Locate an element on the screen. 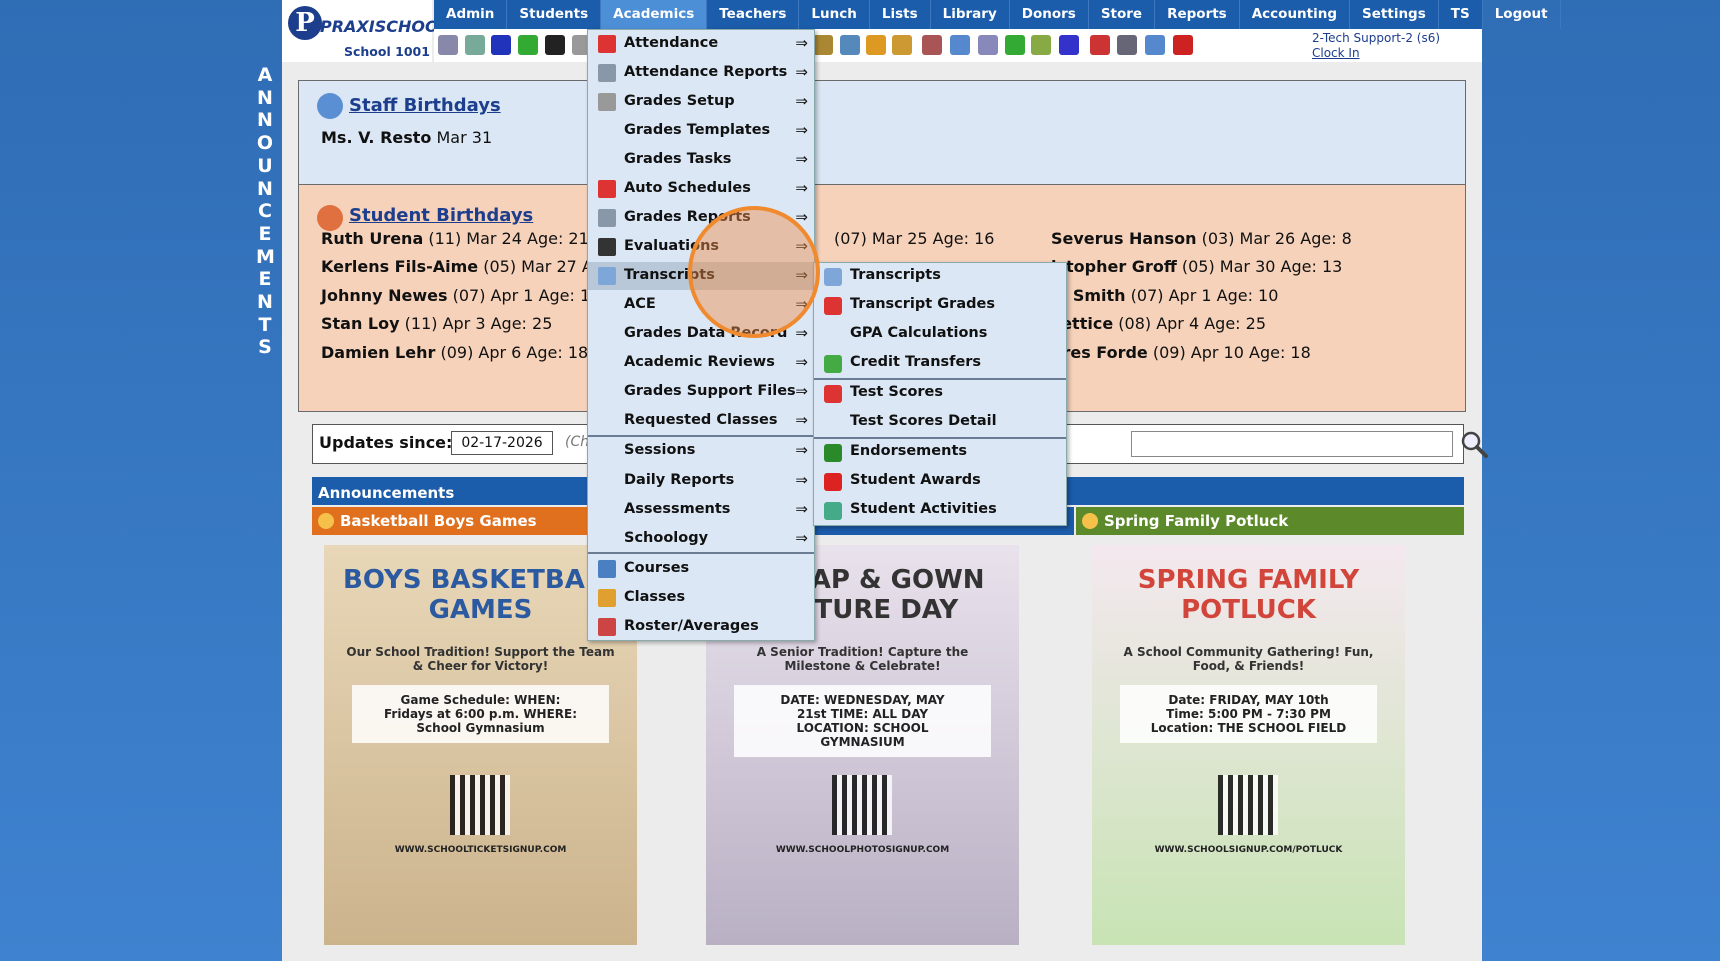 This screenshot has width=1720, height=961. menu-divider is located at coordinates (701, 553).